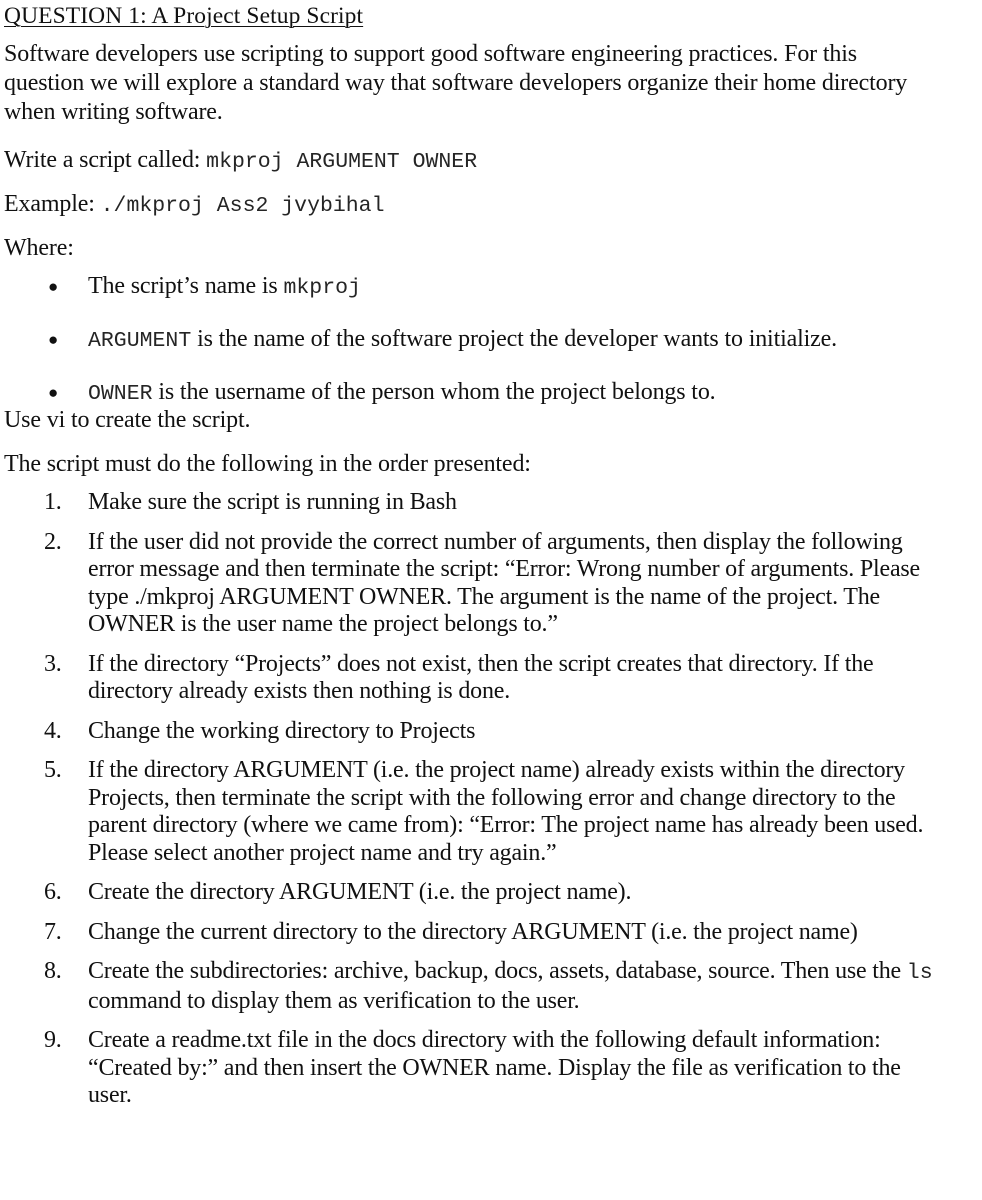 The height and width of the screenshot is (1200, 982). I want to click on where-label: Where:, so click(39, 248).